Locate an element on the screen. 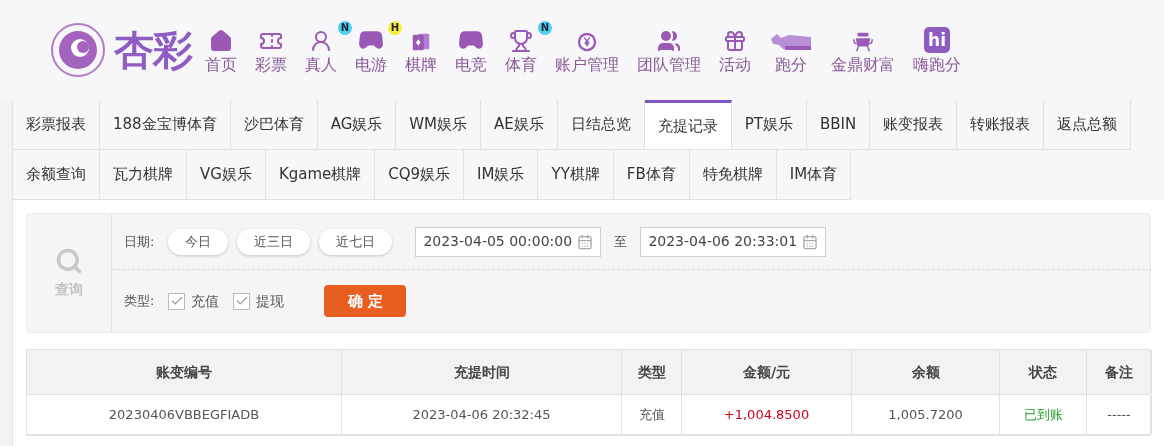 The image size is (1164, 446). quick-range-button: 今日 is located at coordinates (198, 241).